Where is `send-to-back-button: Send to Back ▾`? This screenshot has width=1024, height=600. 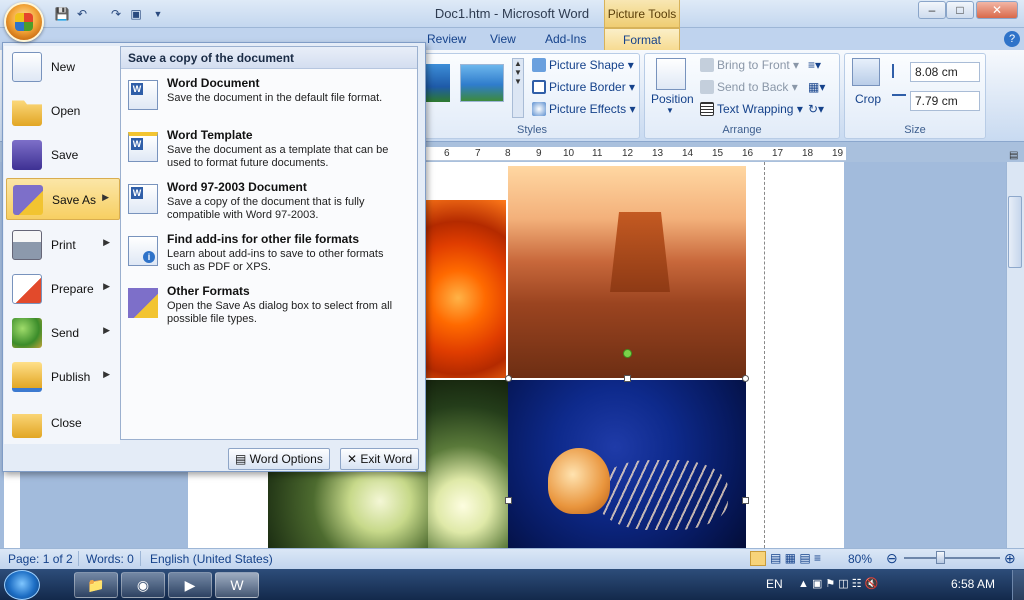 send-to-back-button: Send to Back ▾ is located at coordinates (749, 87).